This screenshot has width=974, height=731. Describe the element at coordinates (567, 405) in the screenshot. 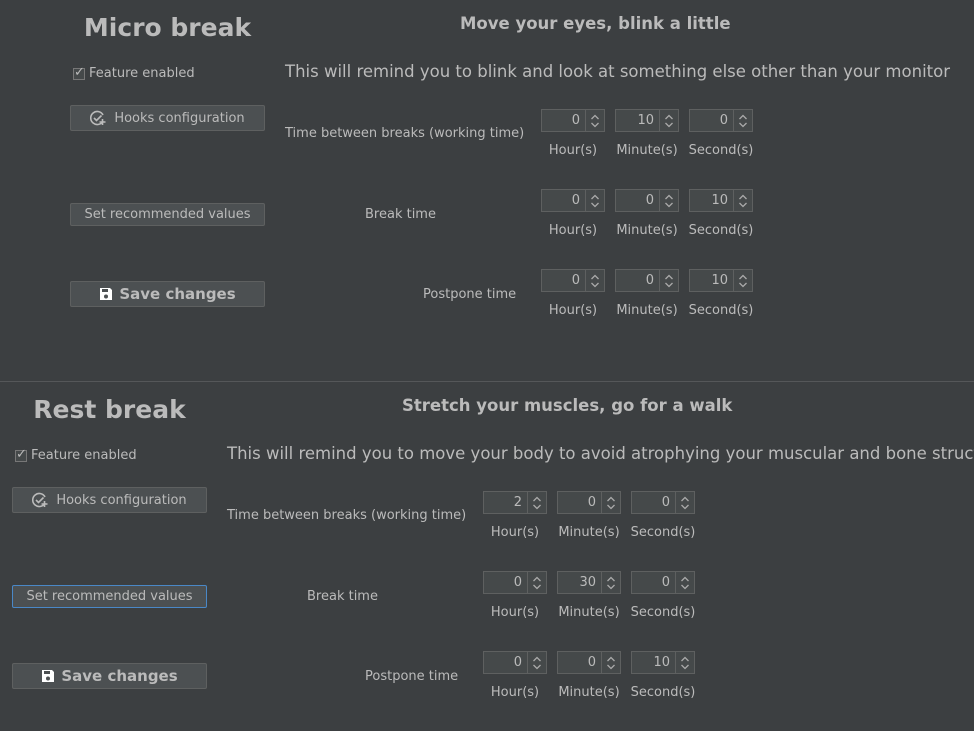

I see `section-subtitle: Stretch your muscles, go for a walk` at that location.